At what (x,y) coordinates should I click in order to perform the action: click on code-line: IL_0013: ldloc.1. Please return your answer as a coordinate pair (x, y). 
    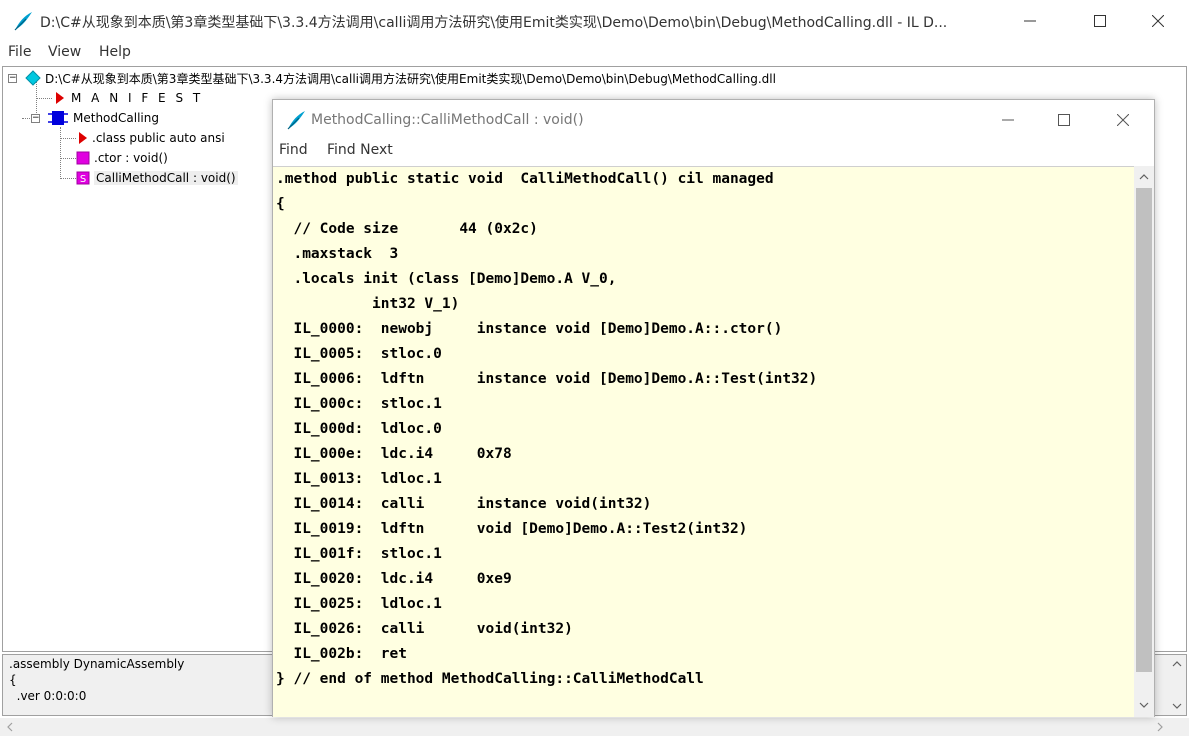
    Looking at the image, I should click on (359, 479).